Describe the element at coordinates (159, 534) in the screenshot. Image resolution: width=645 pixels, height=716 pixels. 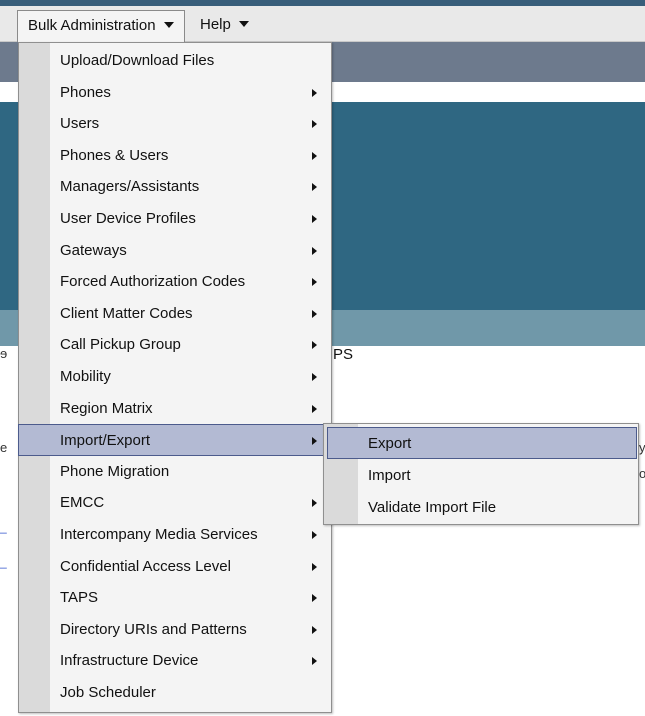
I see `menu-item-label: Intercompany Media Services` at that location.